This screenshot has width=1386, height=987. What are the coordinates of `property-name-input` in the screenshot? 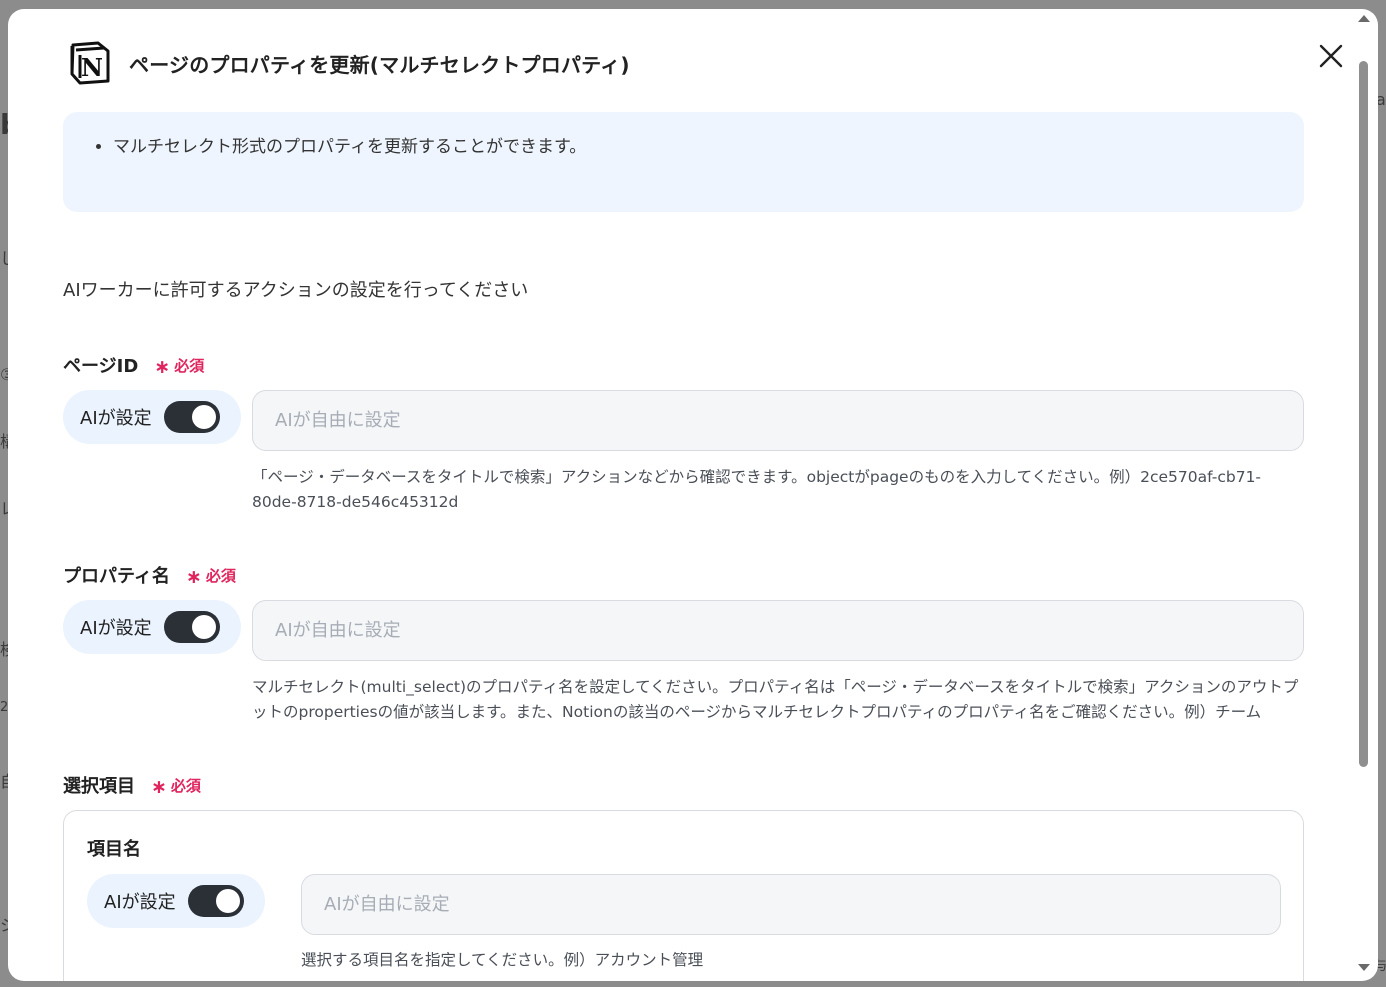 It's located at (778, 630).